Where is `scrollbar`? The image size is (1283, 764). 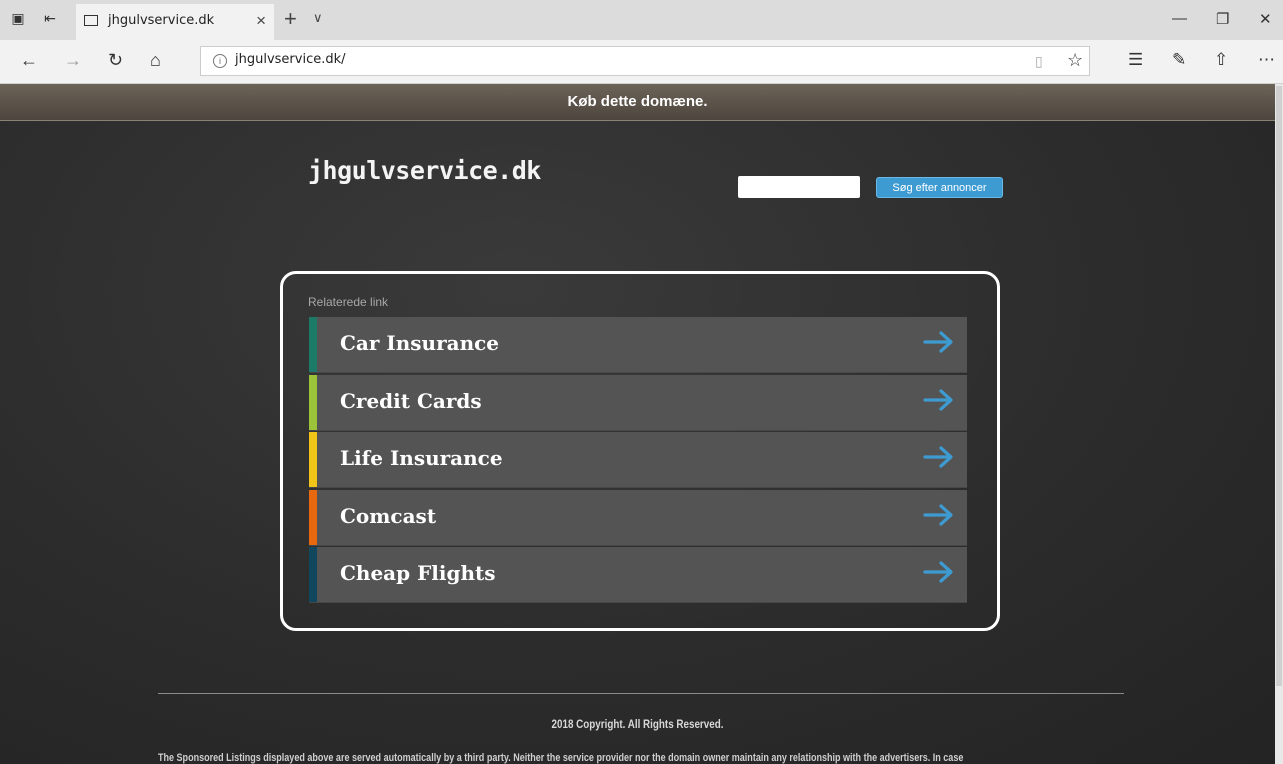 scrollbar is located at coordinates (1279, 424).